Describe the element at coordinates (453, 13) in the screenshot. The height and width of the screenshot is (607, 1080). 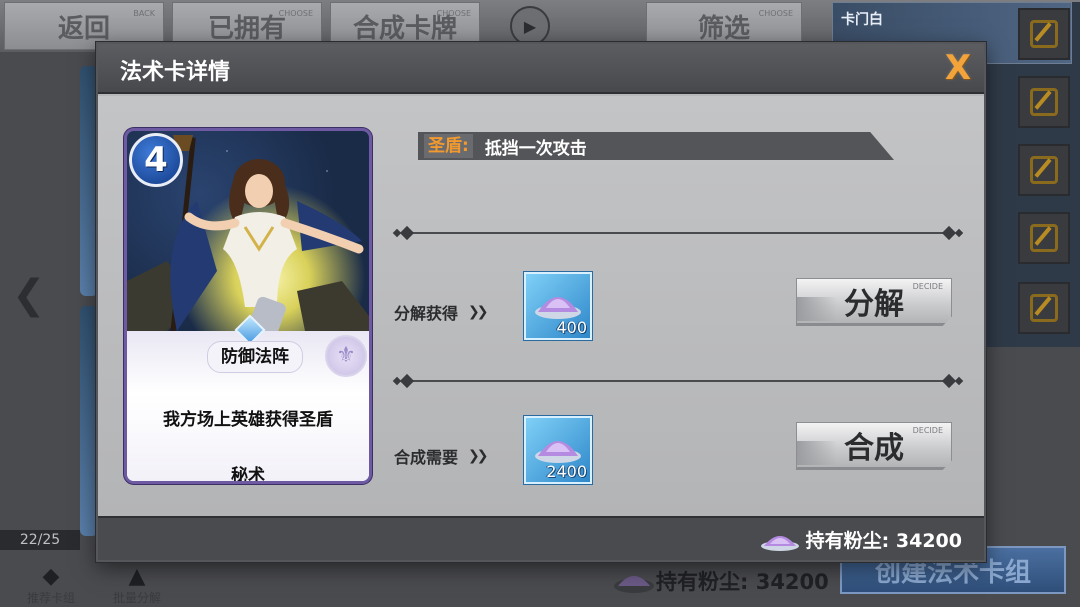
I see `craft-tab-tag: CHOOSE` at that location.